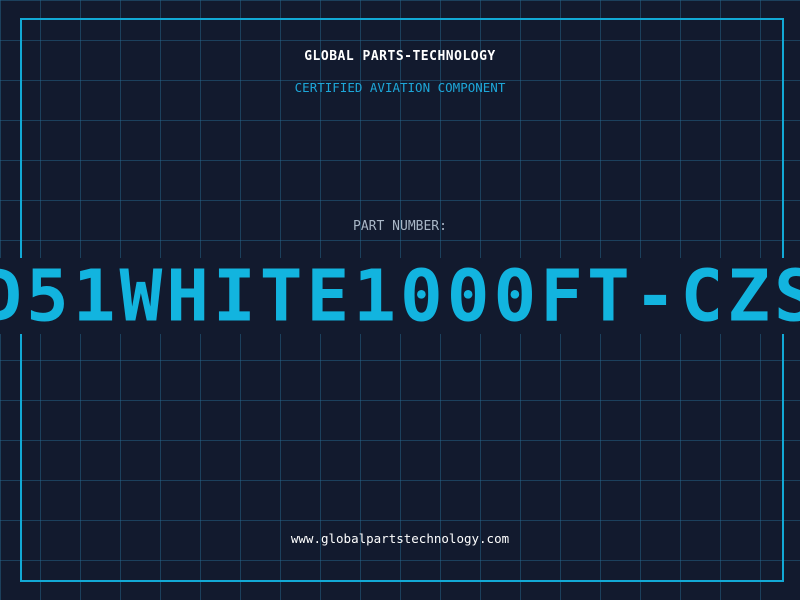 Image resolution: width=800 pixels, height=600 pixels. What do you see at coordinates (400, 538) in the screenshot?
I see `website-url: www.globalpartstechnology.com` at bounding box center [400, 538].